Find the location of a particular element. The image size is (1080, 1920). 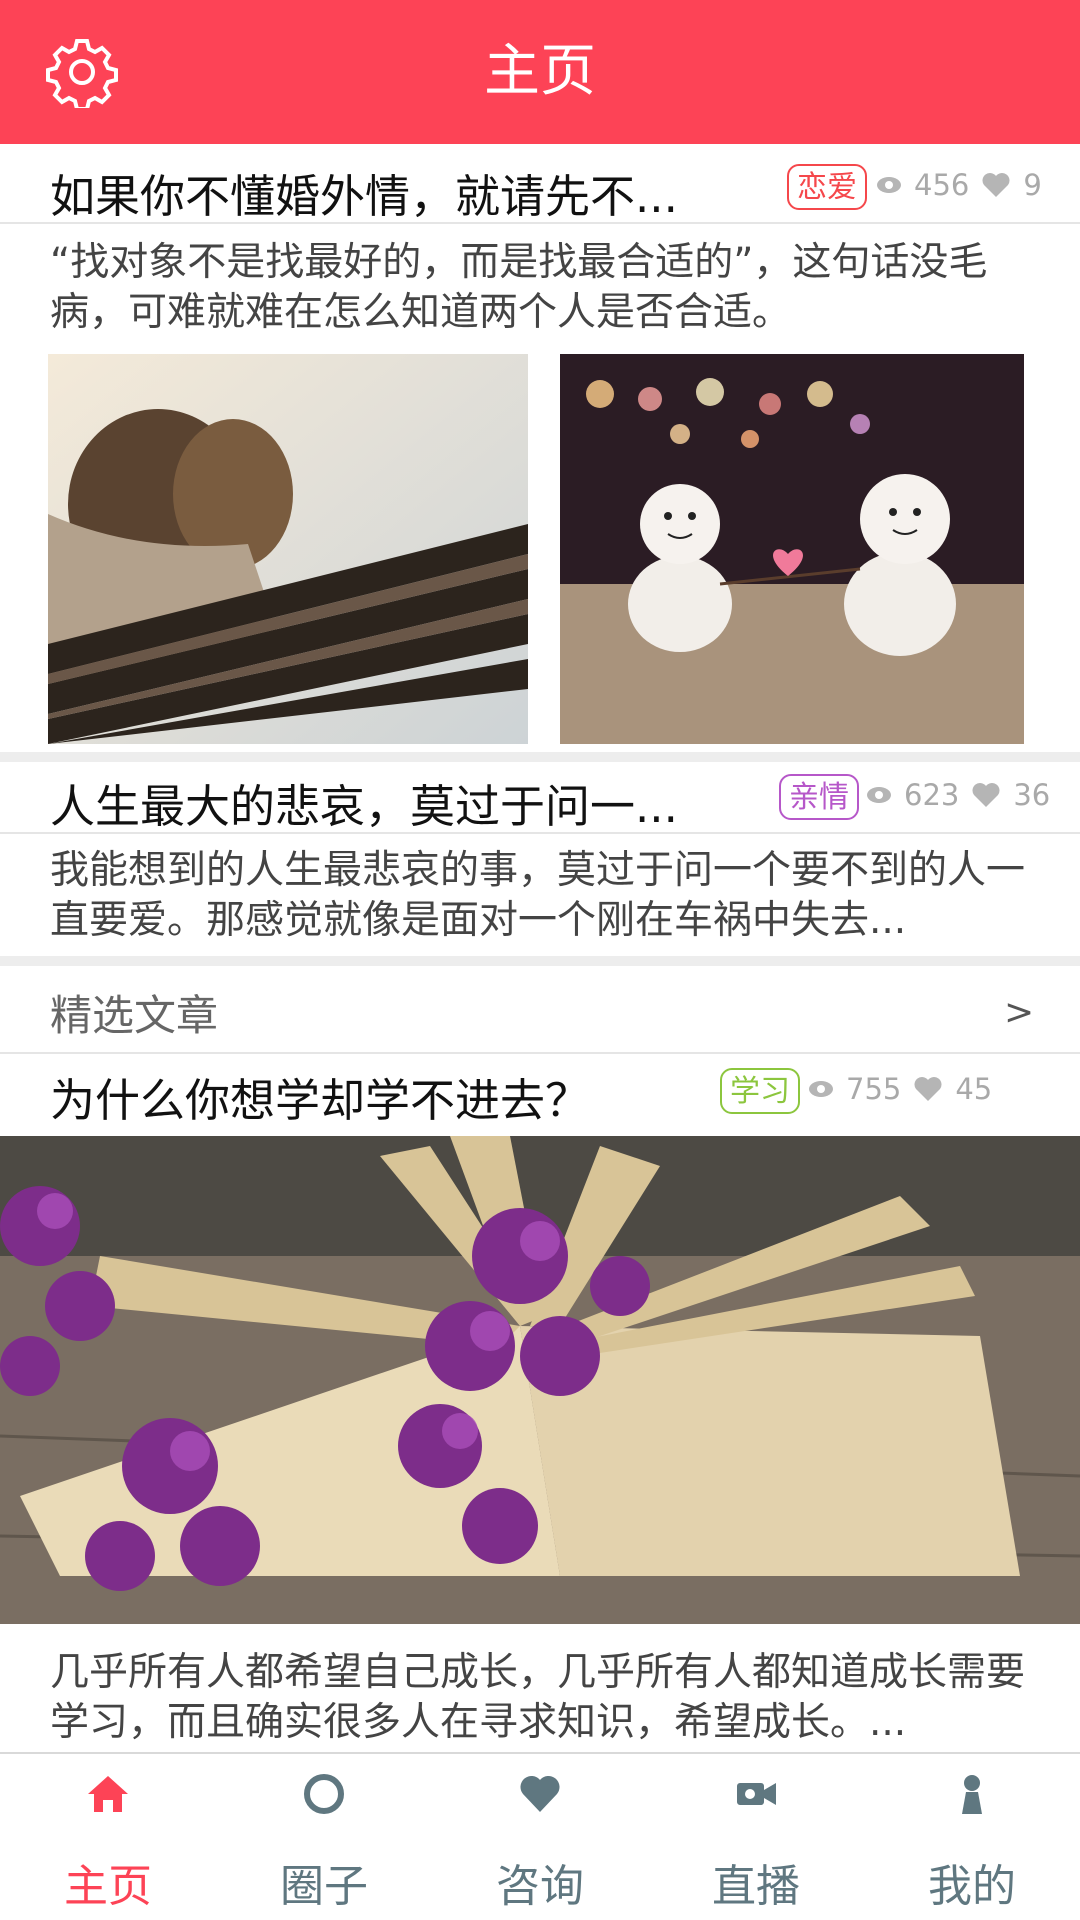

category-tag: 恋爱 is located at coordinates (827, 187).